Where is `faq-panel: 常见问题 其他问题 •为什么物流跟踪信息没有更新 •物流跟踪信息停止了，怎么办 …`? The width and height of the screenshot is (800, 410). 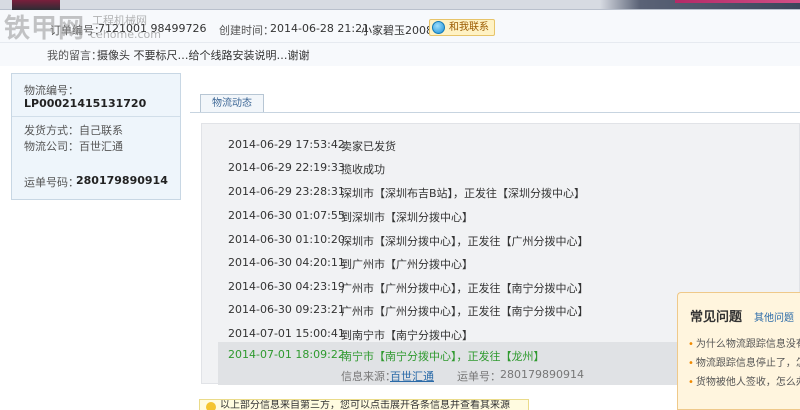 faq-panel: 常见问题 其他问题 •为什么物流跟踪信息没有更新 •物流跟踪信息停止了，怎么办 … is located at coordinates (738, 351).